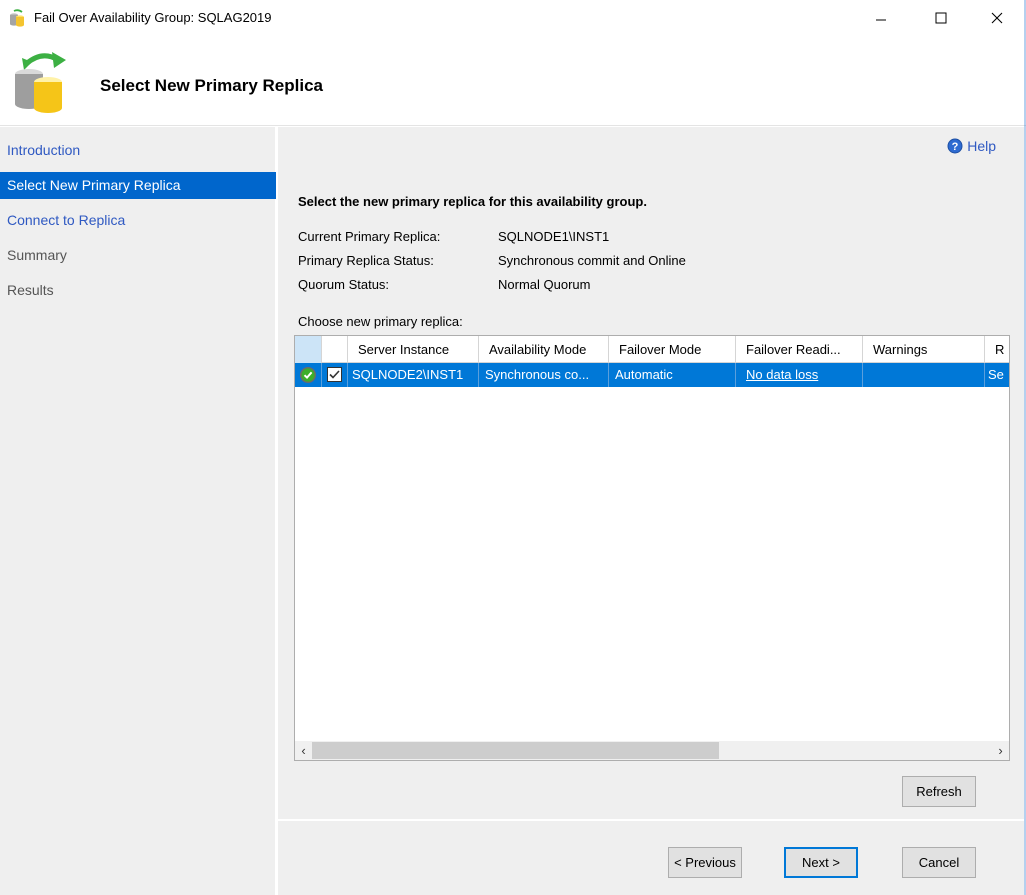 Image resolution: width=1026 pixels, height=895 pixels. I want to click on title-bar: Fail Over Availability Group: SQLAG2019, so click(513, 18).